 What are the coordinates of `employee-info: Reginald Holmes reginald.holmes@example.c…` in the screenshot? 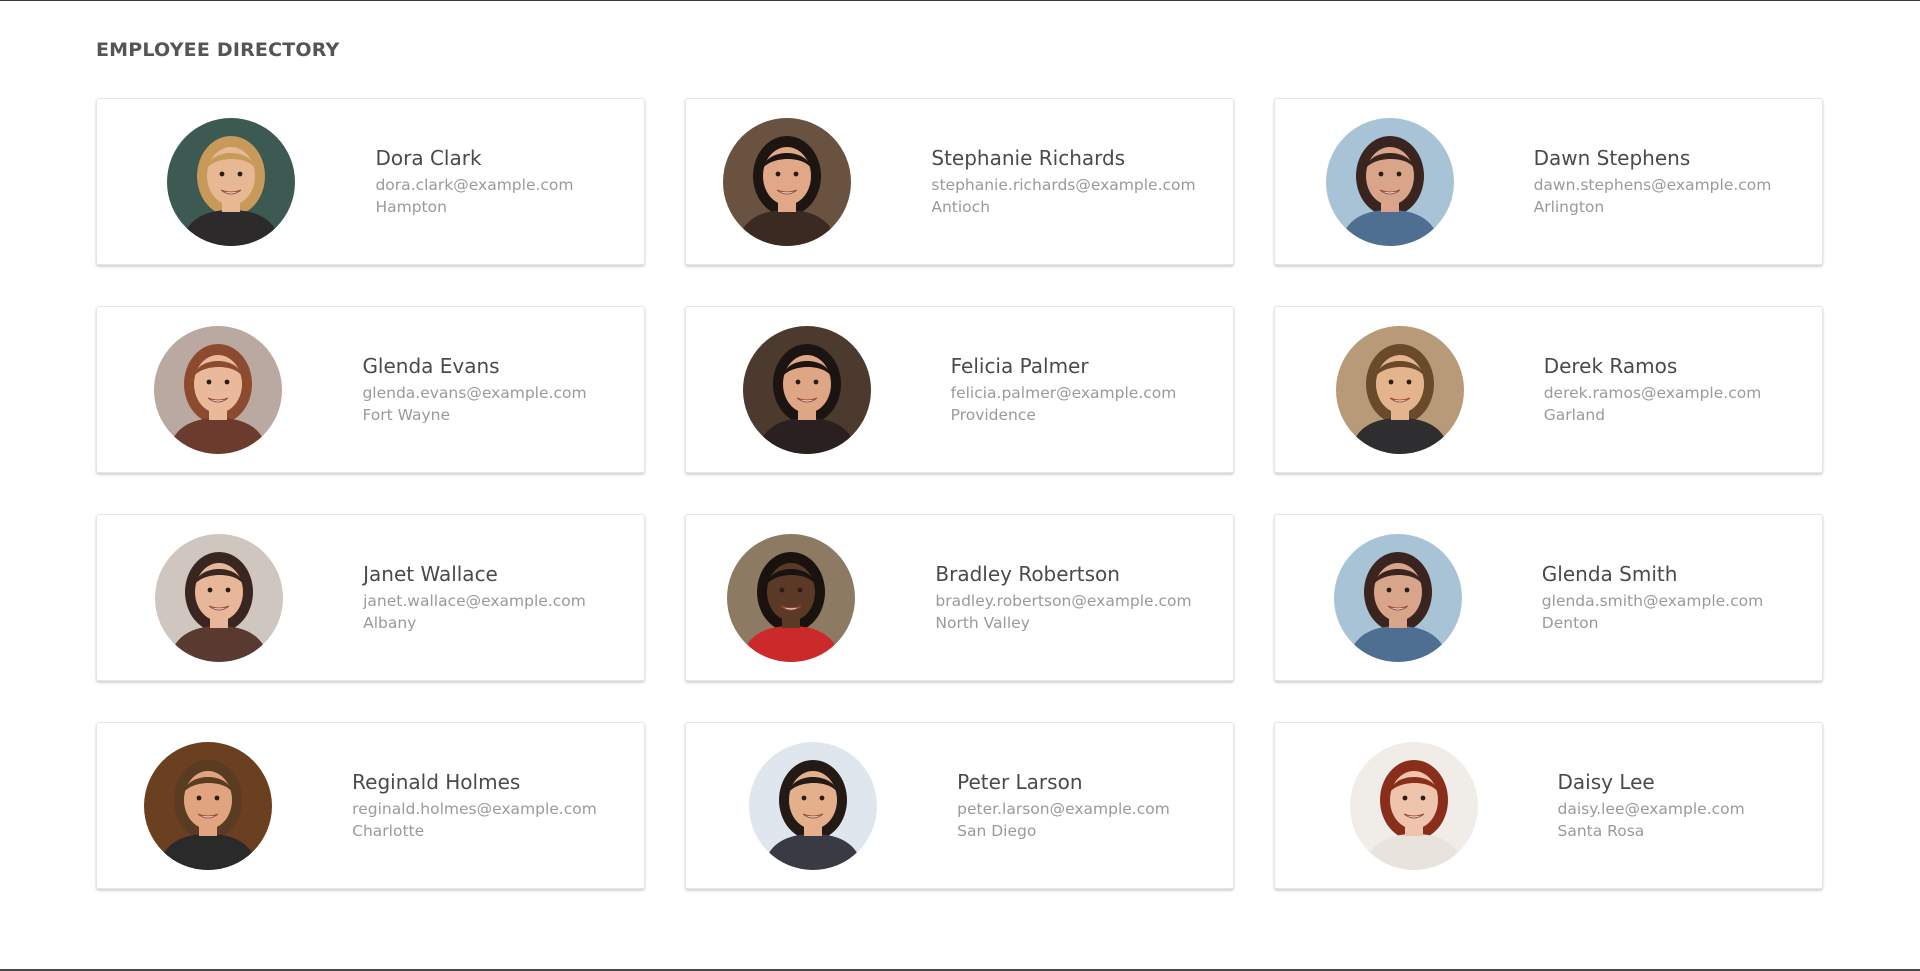 It's located at (474, 806).